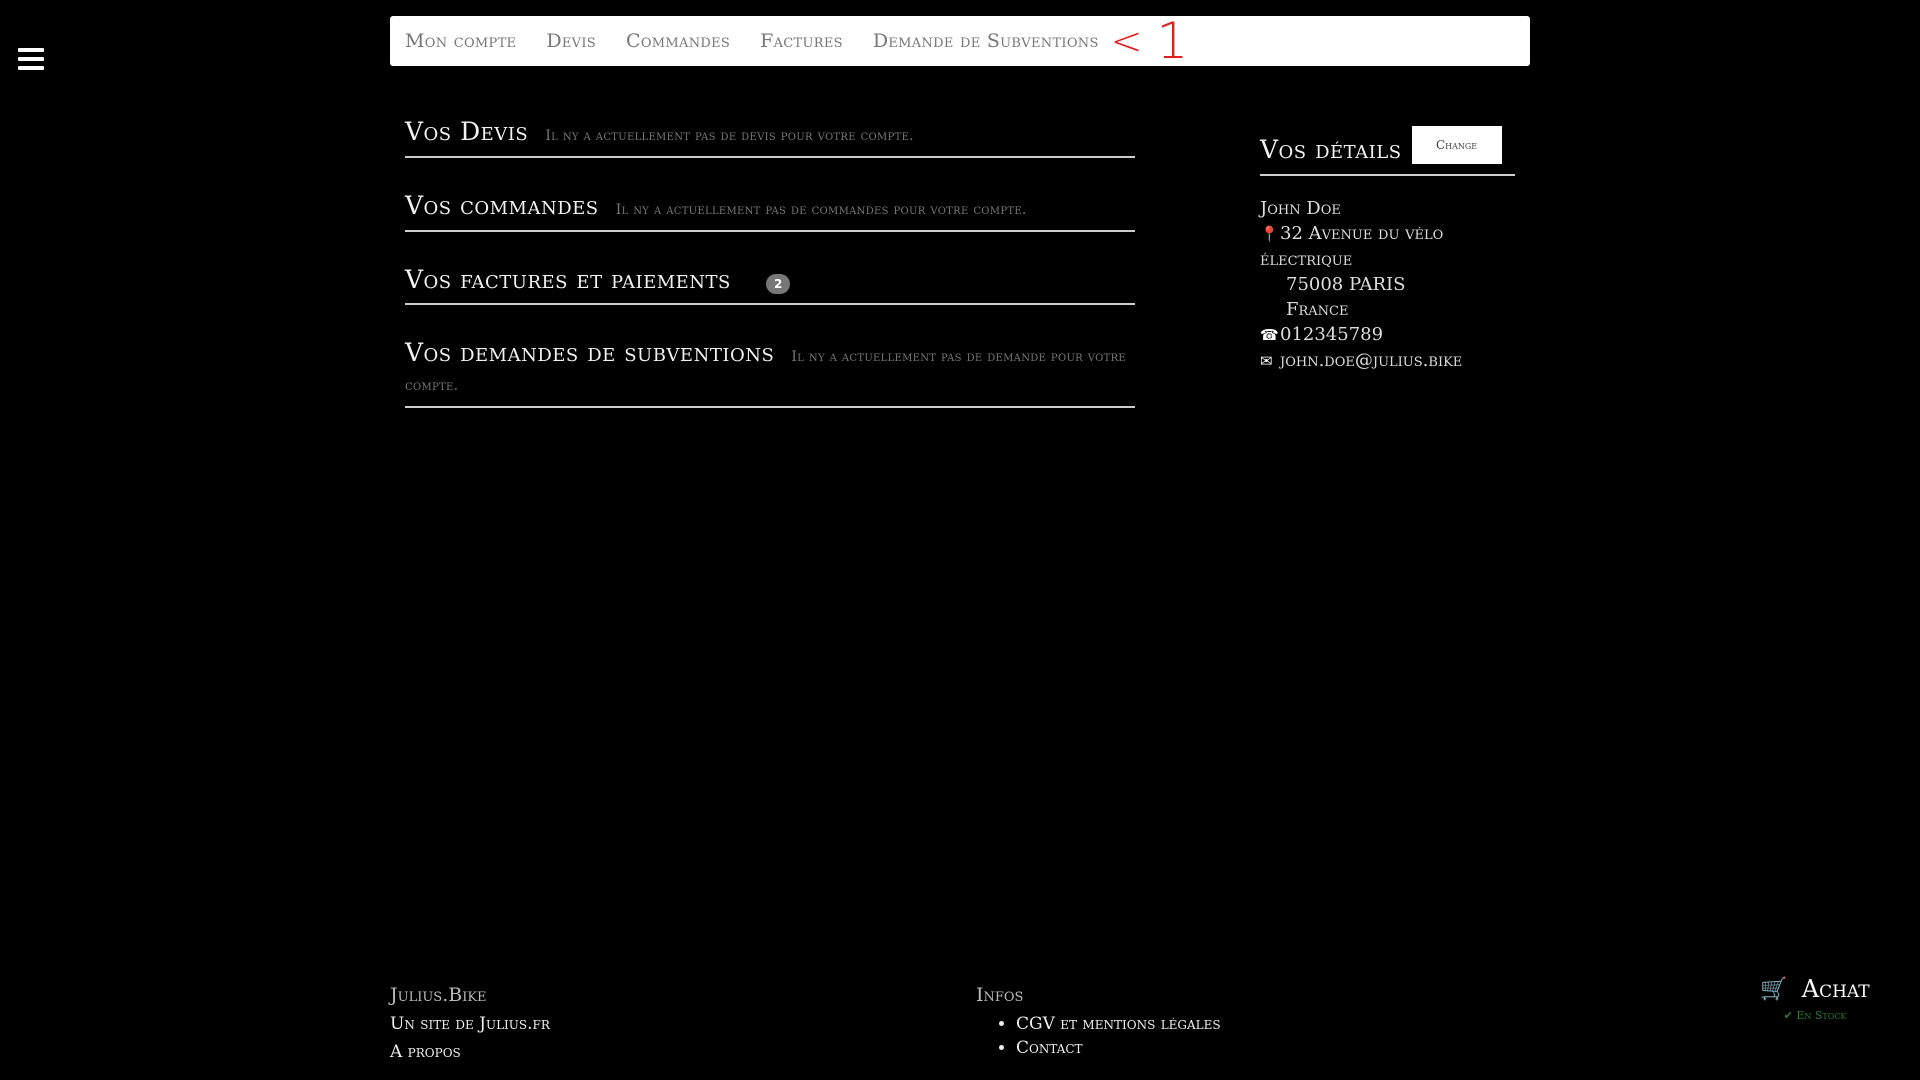 This screenshot has width=1920, height=1080. I want to click on section-devis-title: Vos Devis, so click(466, 131).